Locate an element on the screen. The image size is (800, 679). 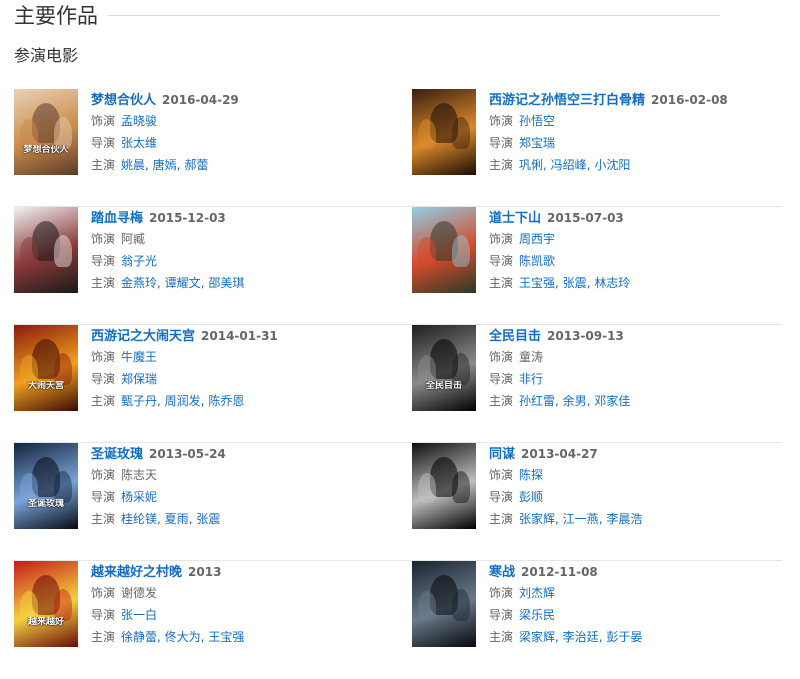
cast-name-link: 唐嫣 is located at coordinates (165, 165).